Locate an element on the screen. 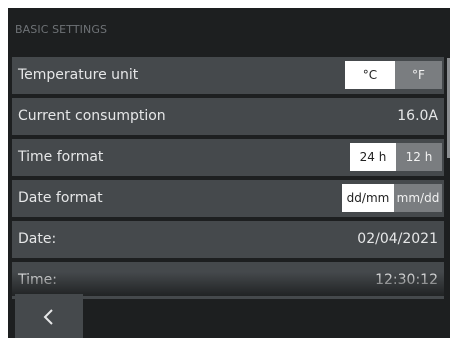 Image resolution: width=457 pixels, height=342 pixels. temperature-unit-label: Temperature unit is located at coordinates (78, 75).